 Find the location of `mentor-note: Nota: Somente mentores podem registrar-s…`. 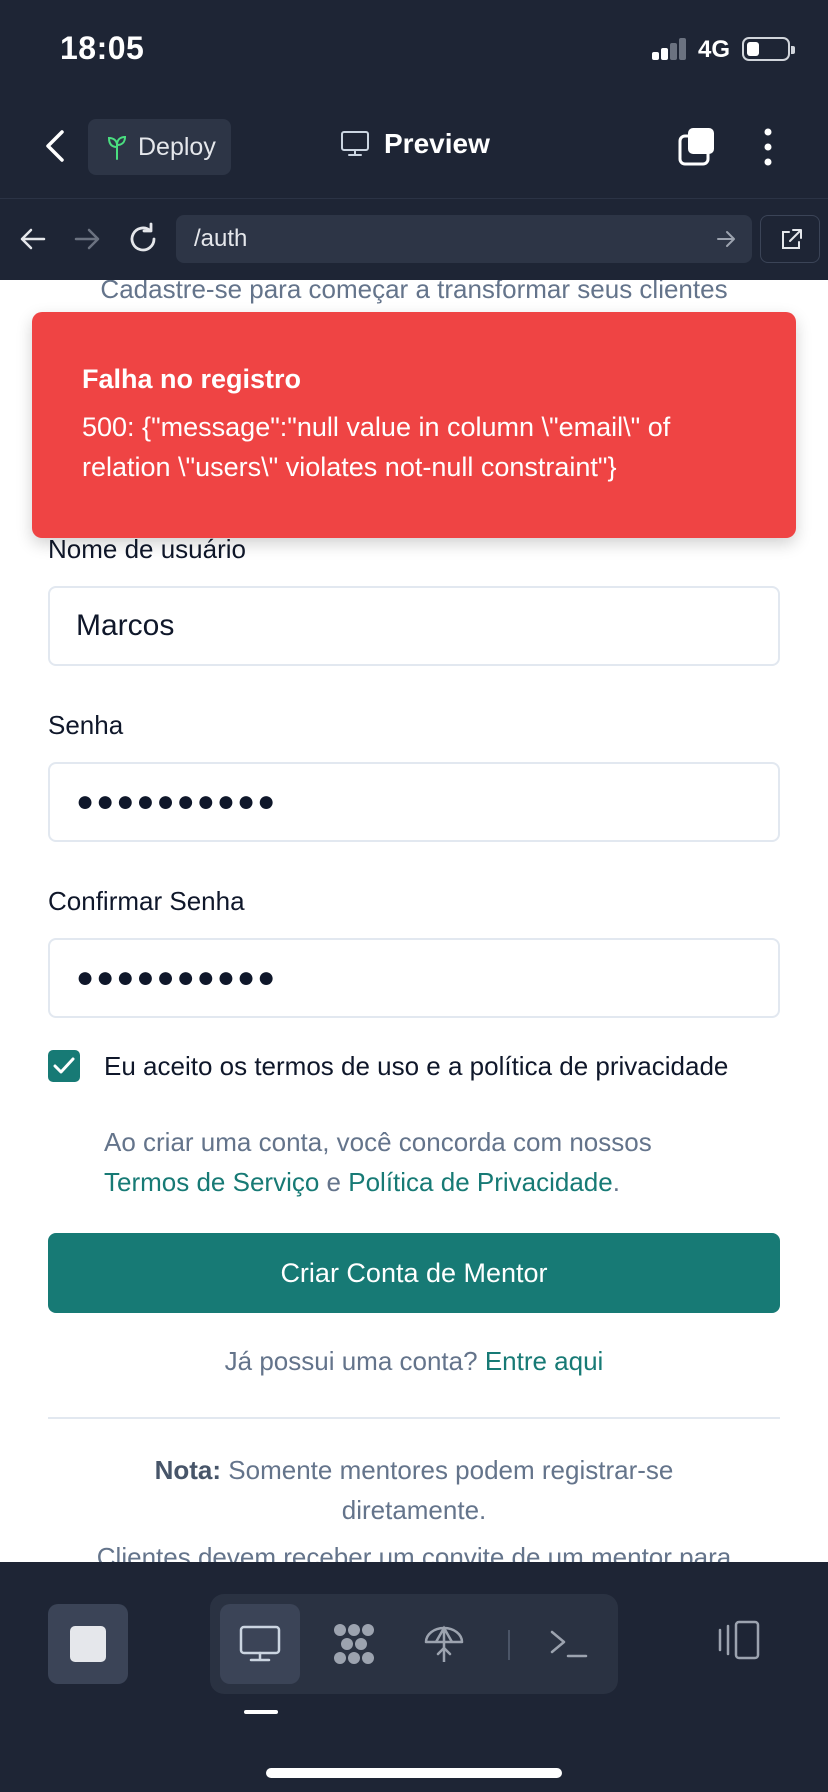

mentor-note: Nota: Somente mentores podem registrar-s… is located at coordinates (414, 1490).